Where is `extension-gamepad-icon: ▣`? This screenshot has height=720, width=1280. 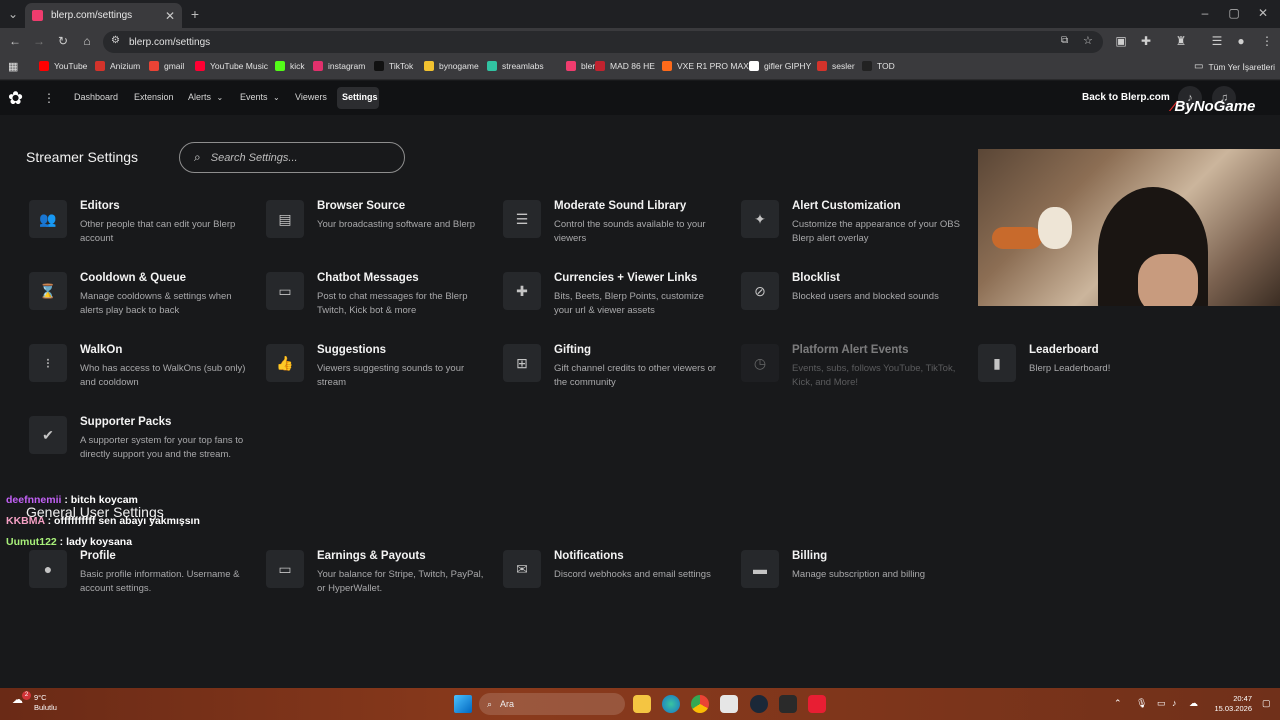 extension-gamepad-icon: ▣ is located at coordinates (1121, 41).